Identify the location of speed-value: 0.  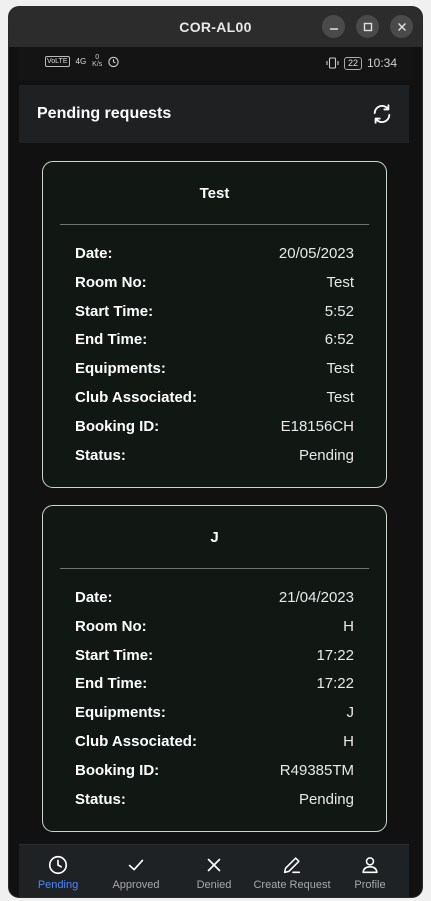
(97, 57).